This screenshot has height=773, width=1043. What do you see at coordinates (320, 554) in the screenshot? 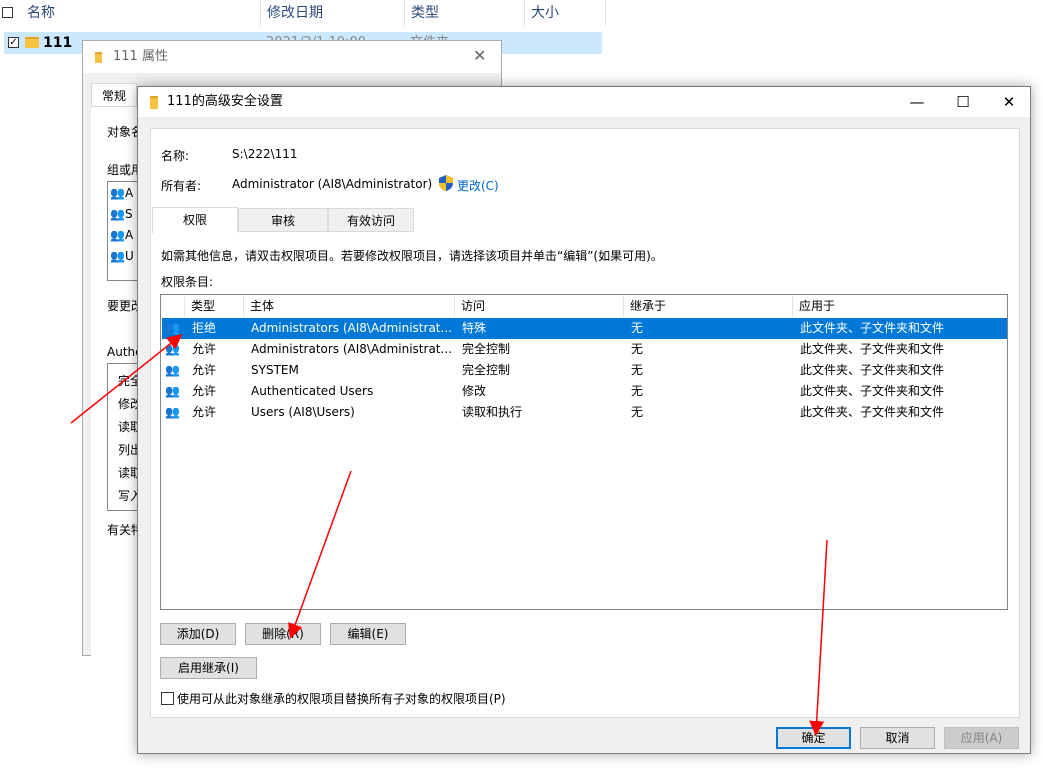
I see `arrow-to-remove-button` at bounding box center [320, 554].